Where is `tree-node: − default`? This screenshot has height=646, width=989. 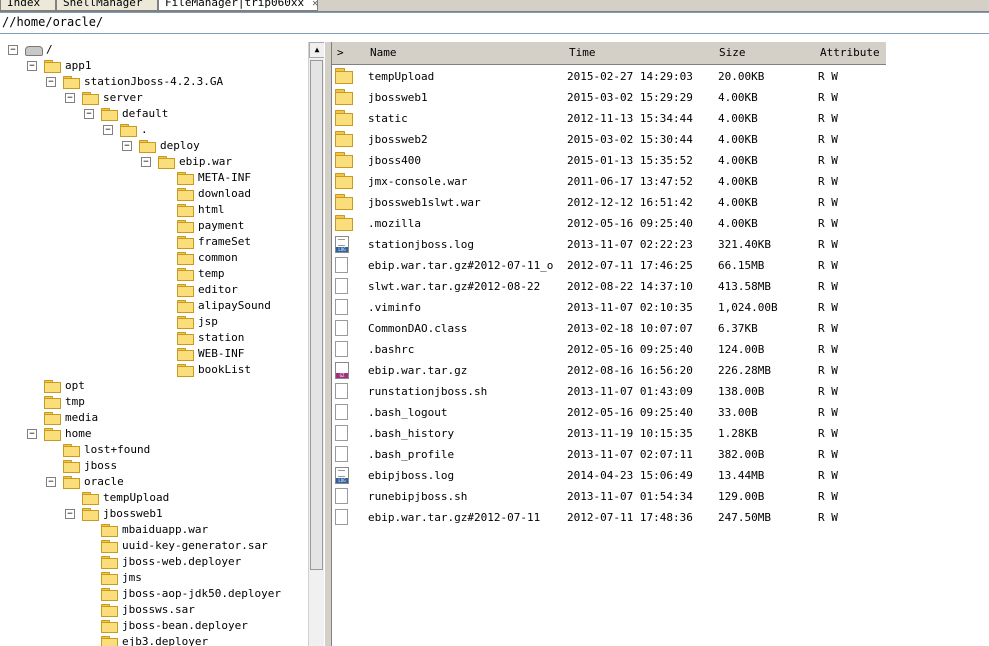
tree-node: − default is located at coordinates (196, 114).